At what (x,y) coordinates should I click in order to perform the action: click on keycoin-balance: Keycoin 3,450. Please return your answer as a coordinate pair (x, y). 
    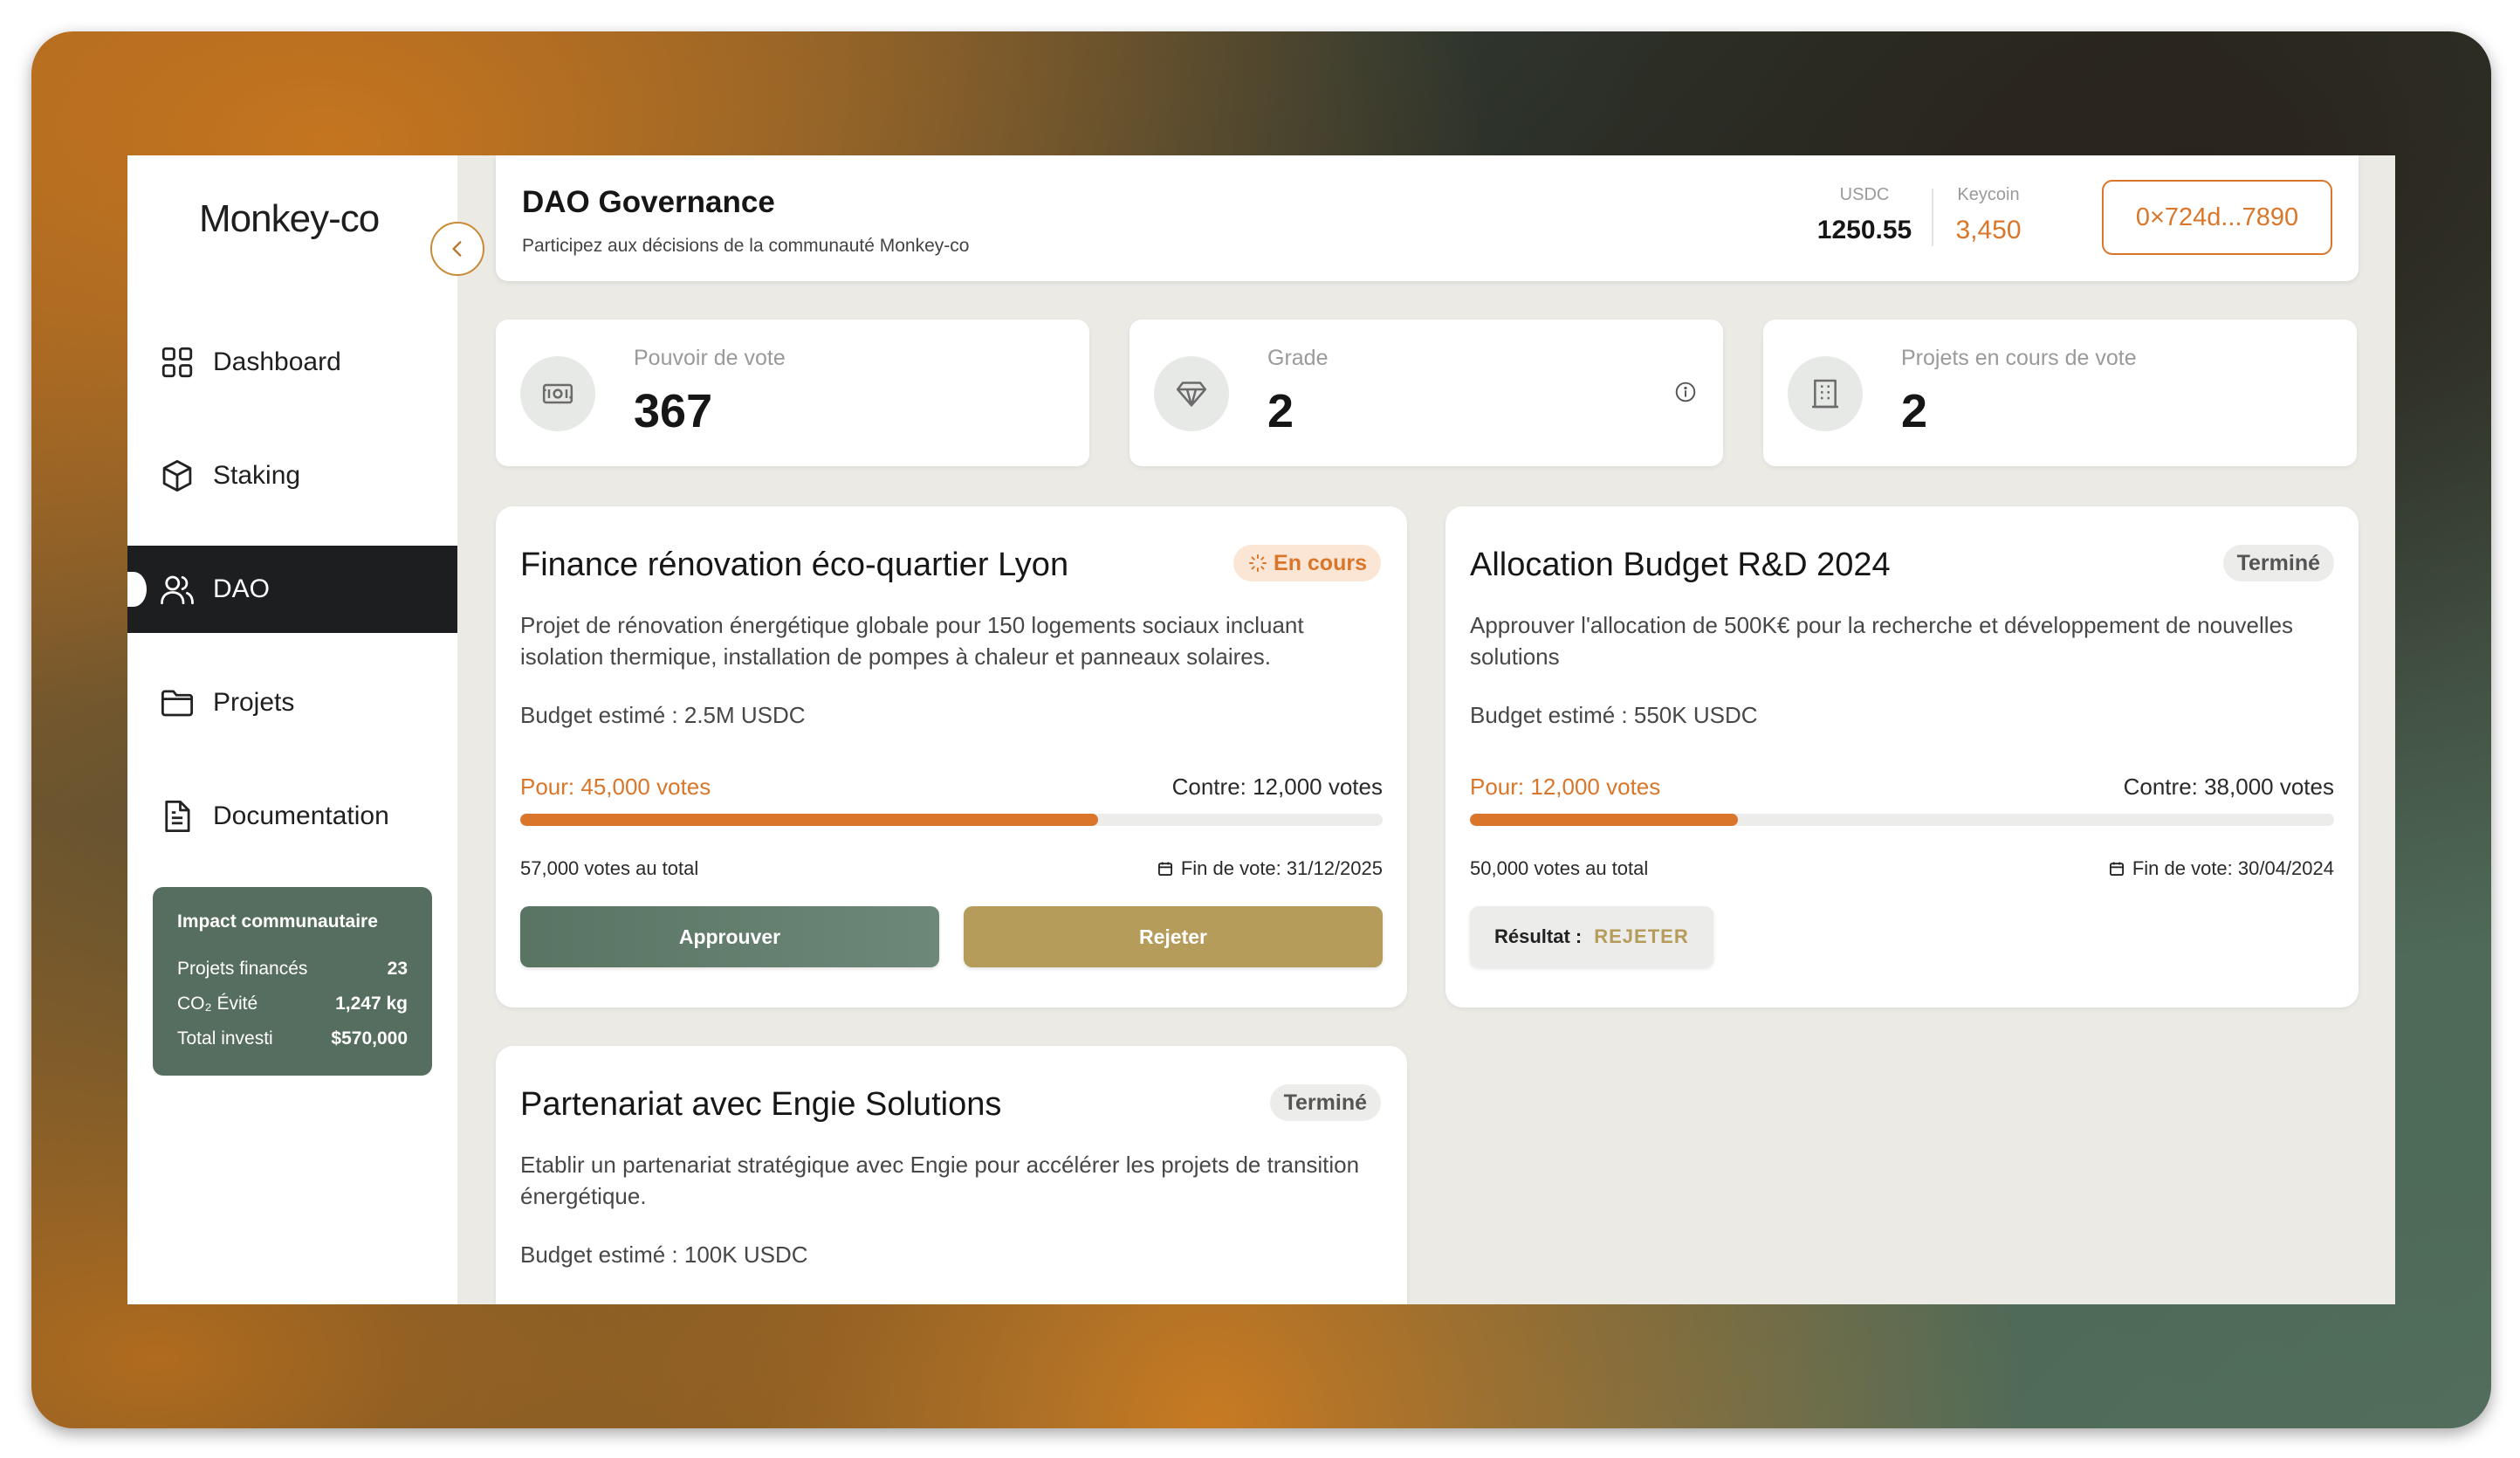
    Looking at the image, I should click on (1988, 215).